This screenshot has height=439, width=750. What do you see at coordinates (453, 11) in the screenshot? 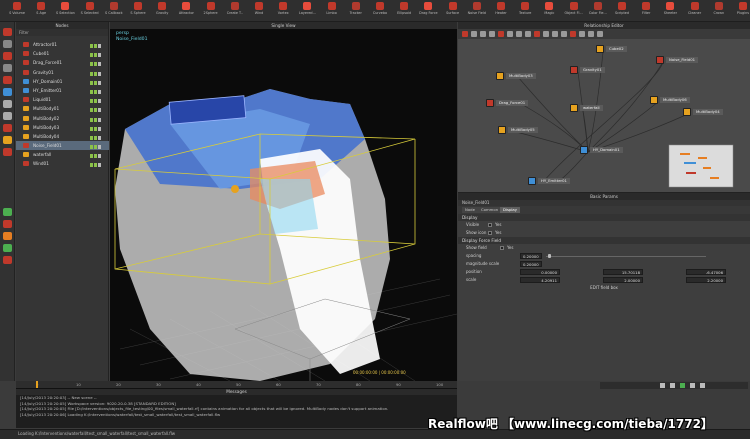
I see `shelf-tool-18: Surface` at bounding box center [453, 11].